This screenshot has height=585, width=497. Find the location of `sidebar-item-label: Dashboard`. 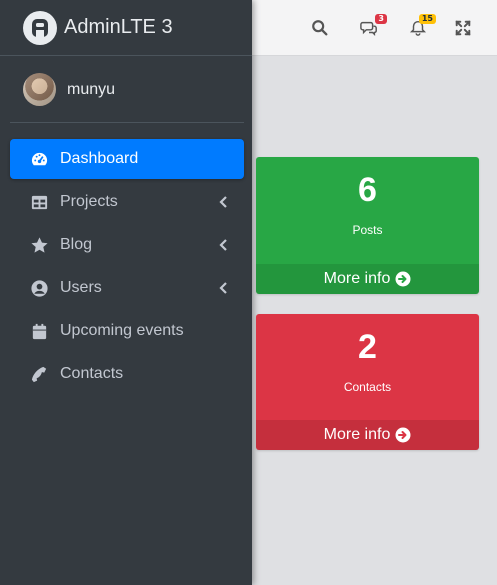

sidebar-item-label: Dashboard is located at coordinates (99, 158).